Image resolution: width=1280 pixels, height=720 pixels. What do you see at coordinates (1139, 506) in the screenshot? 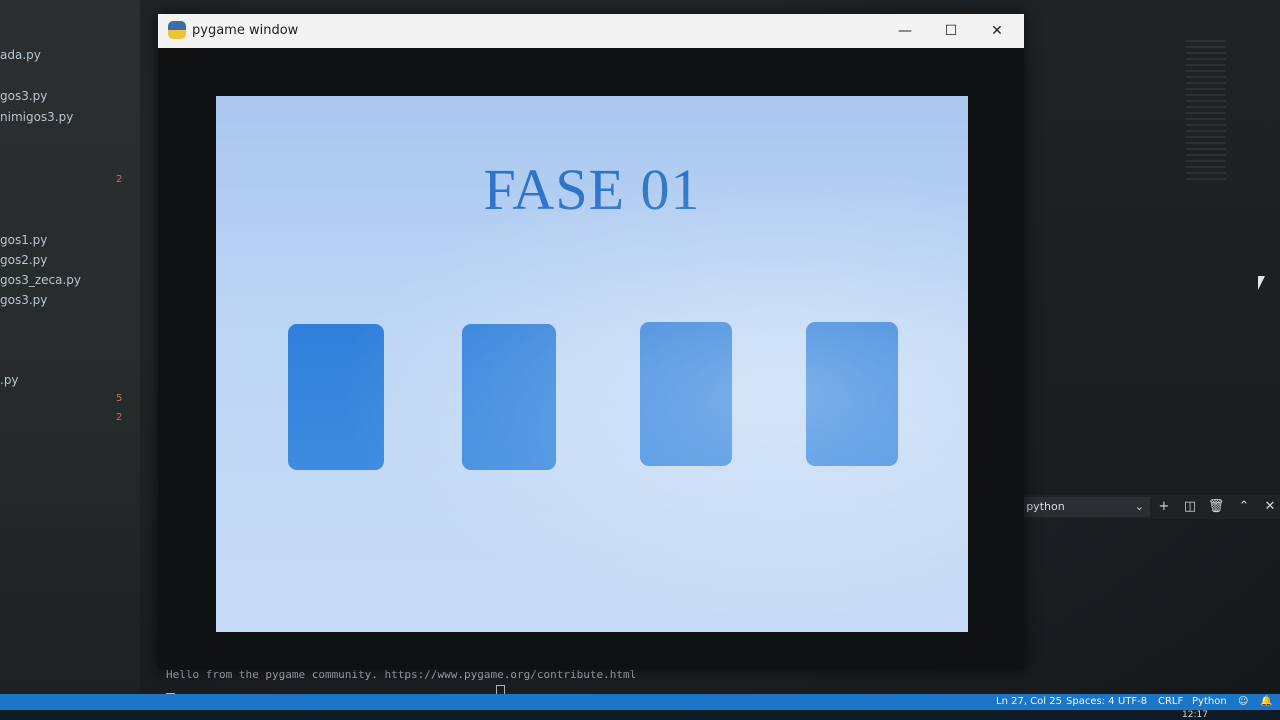
I see `chevron-down-icon: ⌄` at bounding box center [1139, 506].